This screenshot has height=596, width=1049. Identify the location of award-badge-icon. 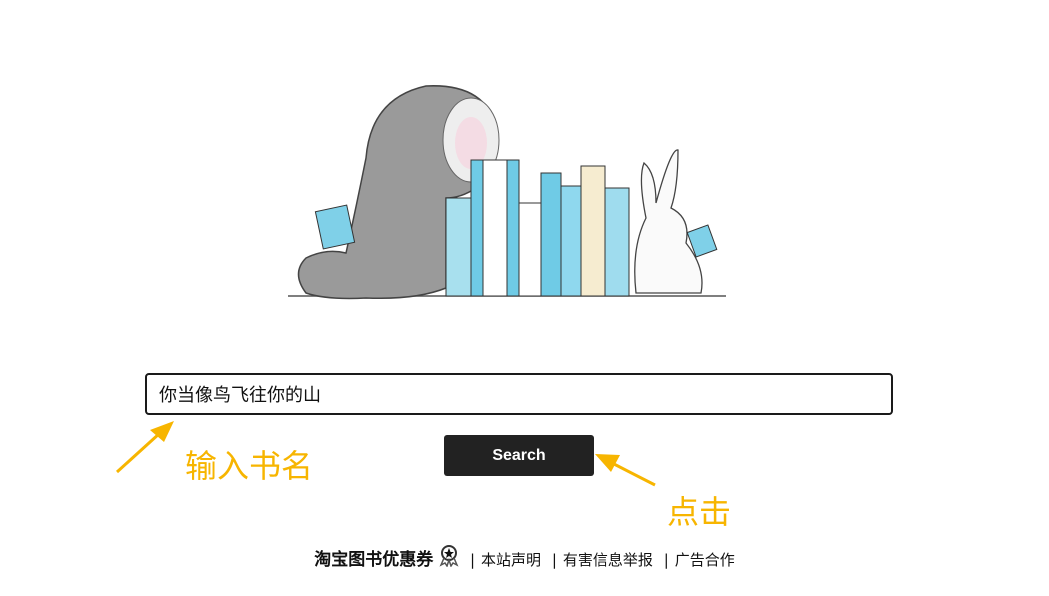
(449, 558).